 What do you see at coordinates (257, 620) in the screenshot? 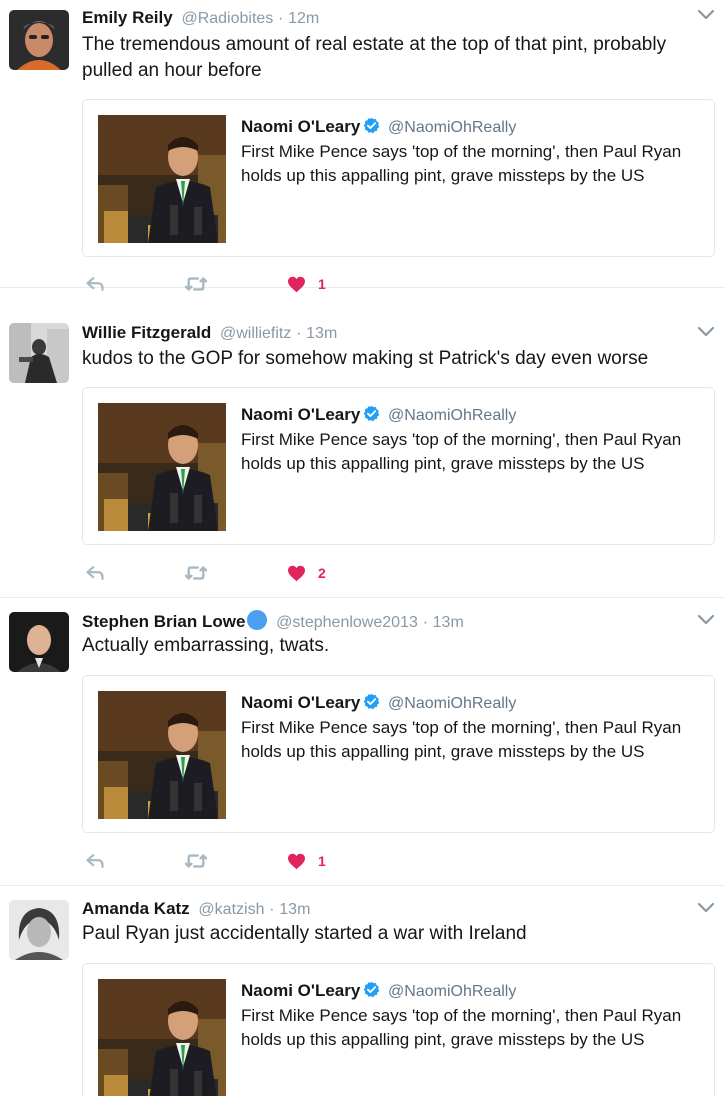
I see `status-dot-icon` at bounding box center [257, 620].